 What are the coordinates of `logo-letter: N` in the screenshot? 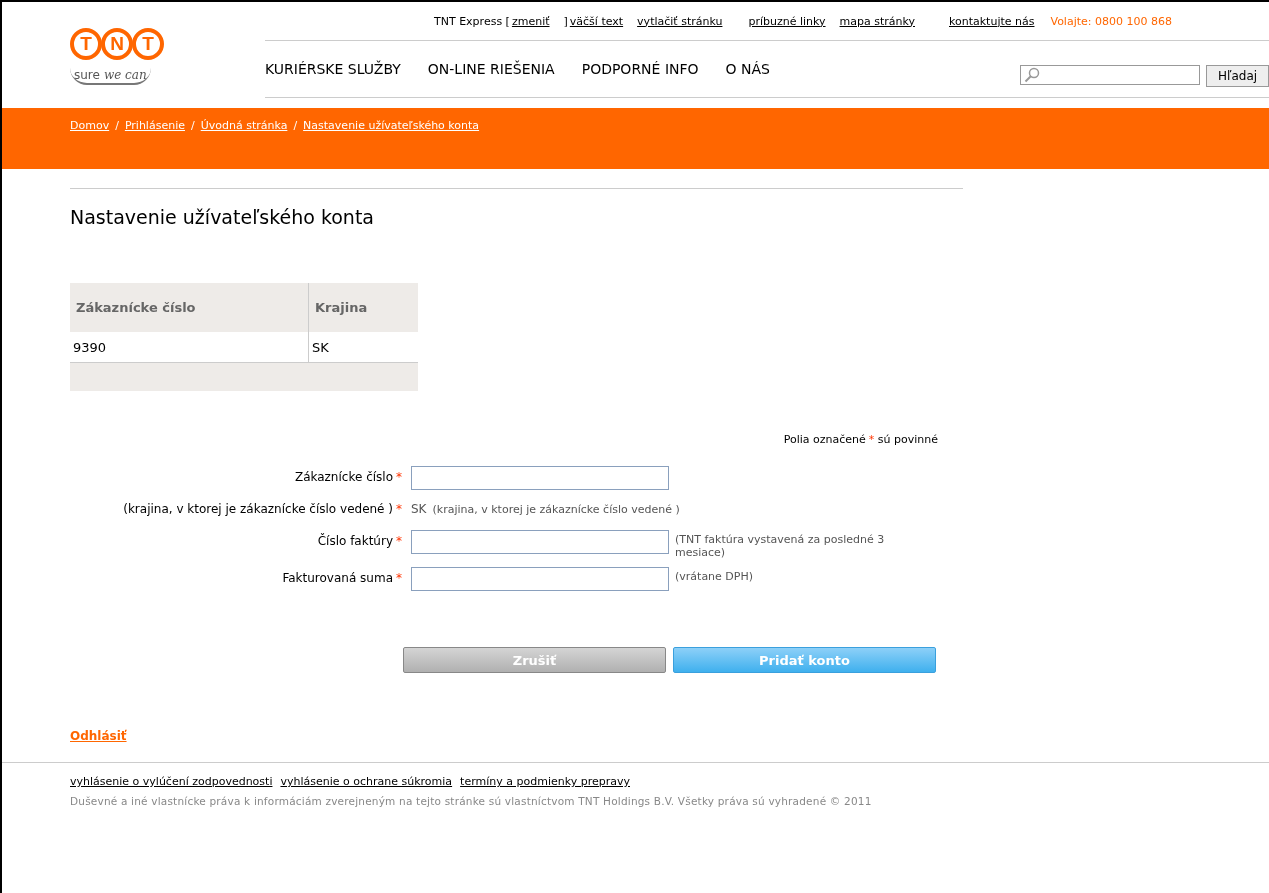 It's located at (117, 44).